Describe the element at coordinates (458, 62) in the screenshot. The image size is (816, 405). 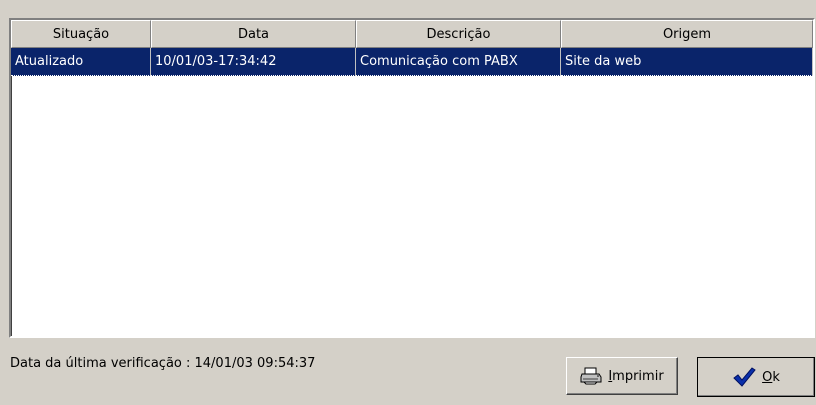
I see `cell-descricao: Comunicação com PABX` at that location.